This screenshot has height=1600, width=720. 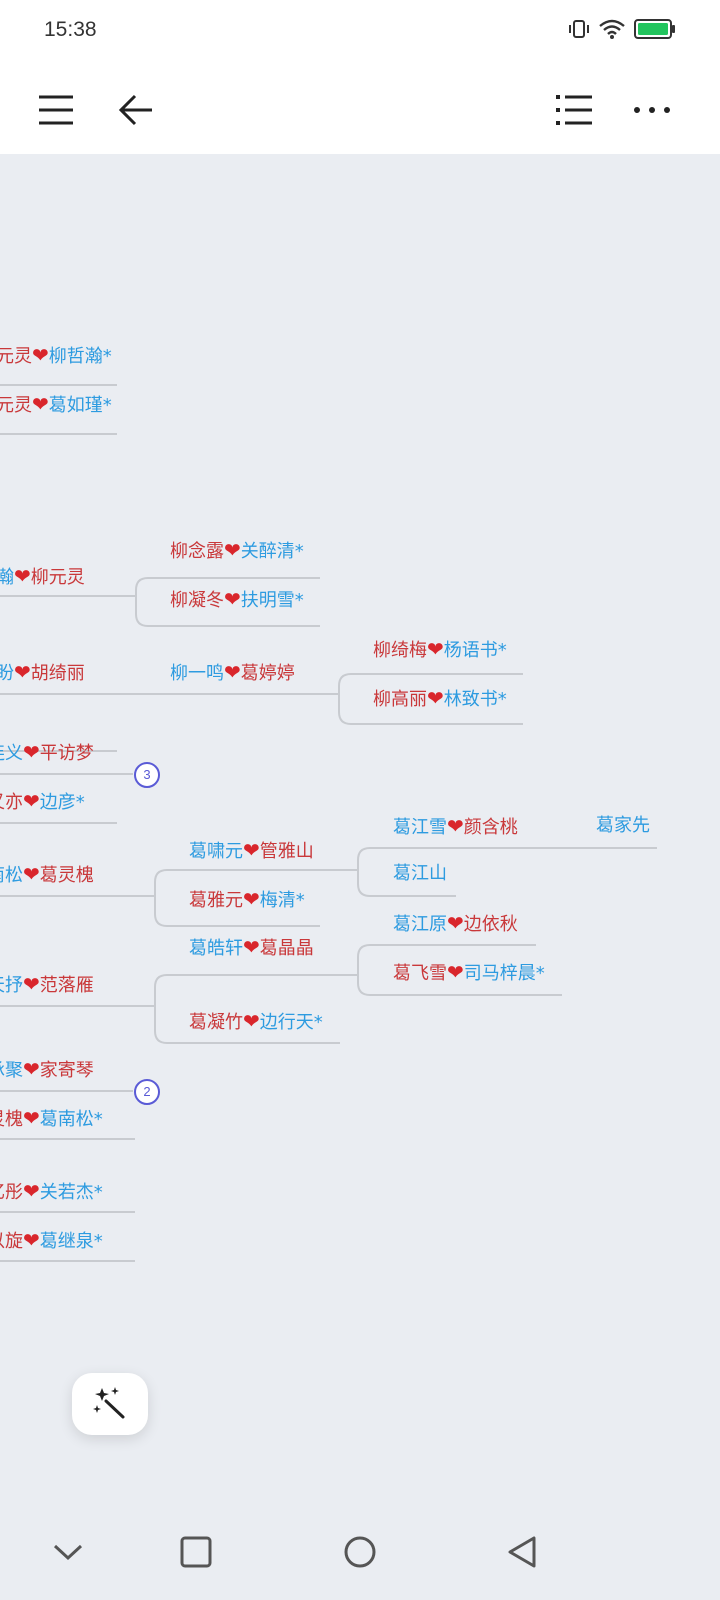 I want to click on node-name-spouse: 葛继泉*, so click(x=71, y=1241).